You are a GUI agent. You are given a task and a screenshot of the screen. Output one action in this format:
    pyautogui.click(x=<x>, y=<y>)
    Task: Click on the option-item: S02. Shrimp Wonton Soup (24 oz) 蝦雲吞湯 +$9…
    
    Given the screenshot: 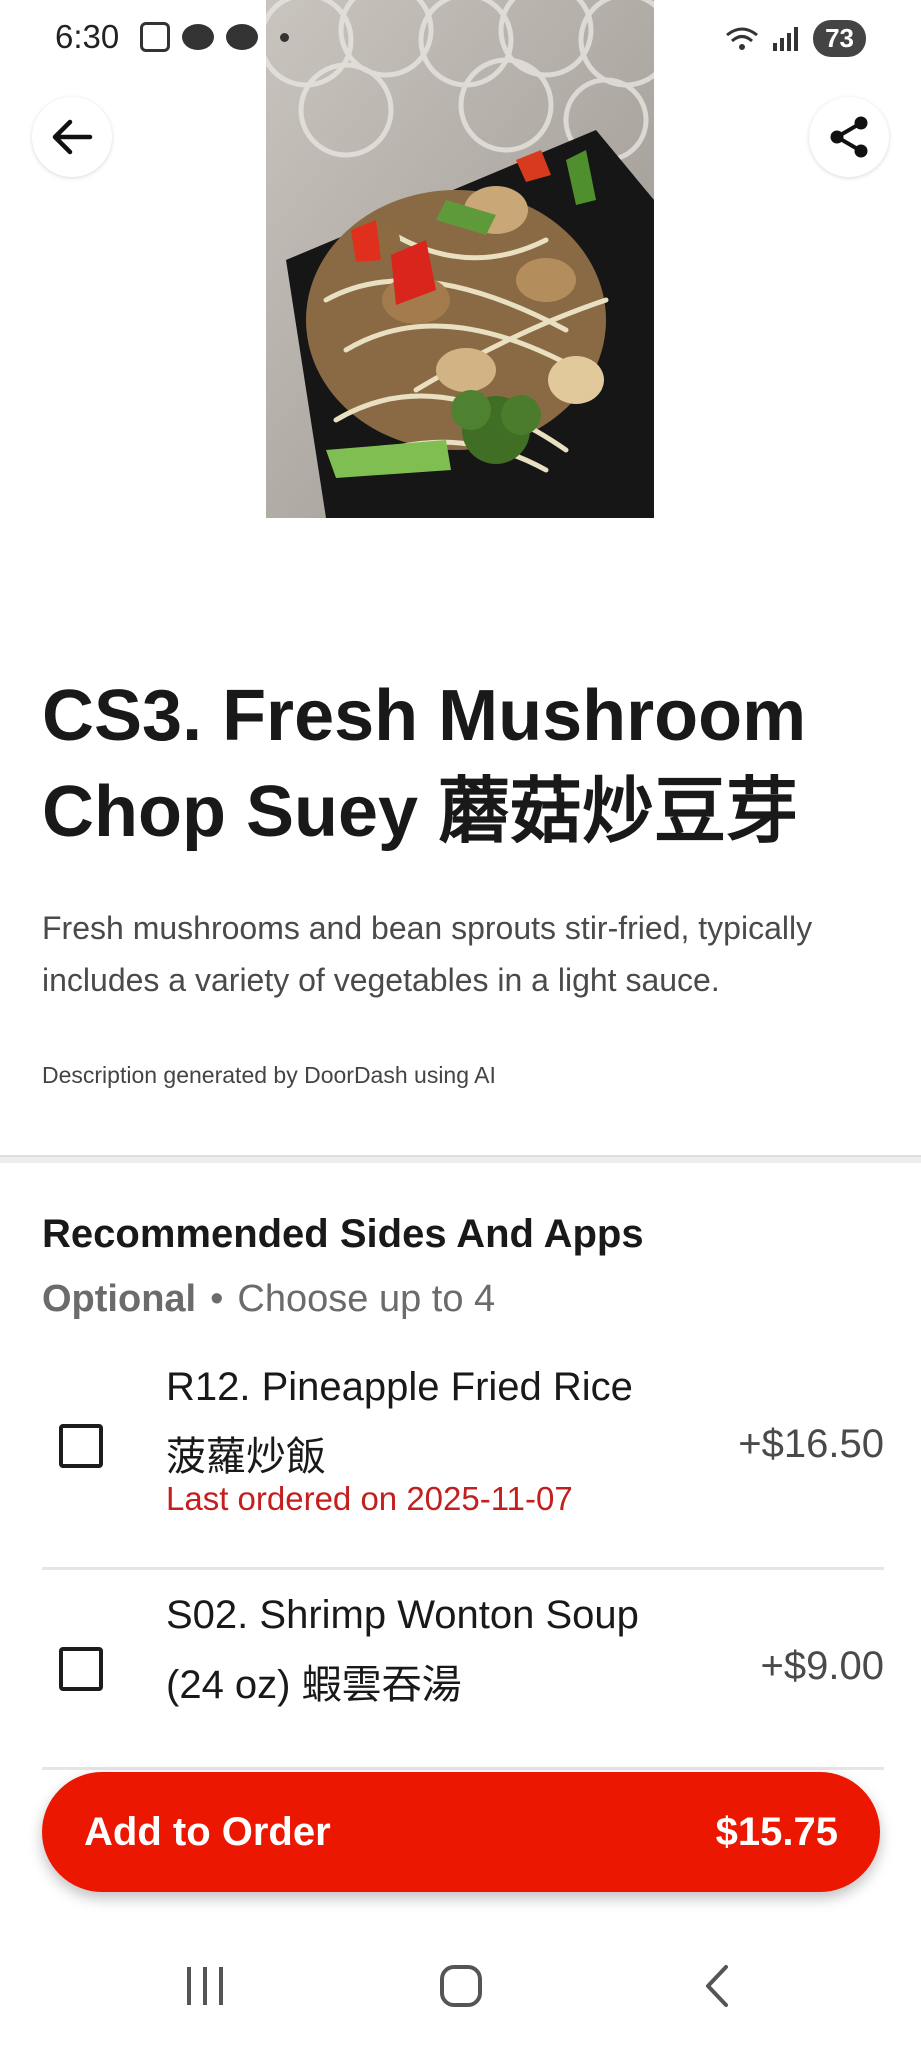 What is the action you would take?
    pyautogui.click(x=463, y=1675)
    